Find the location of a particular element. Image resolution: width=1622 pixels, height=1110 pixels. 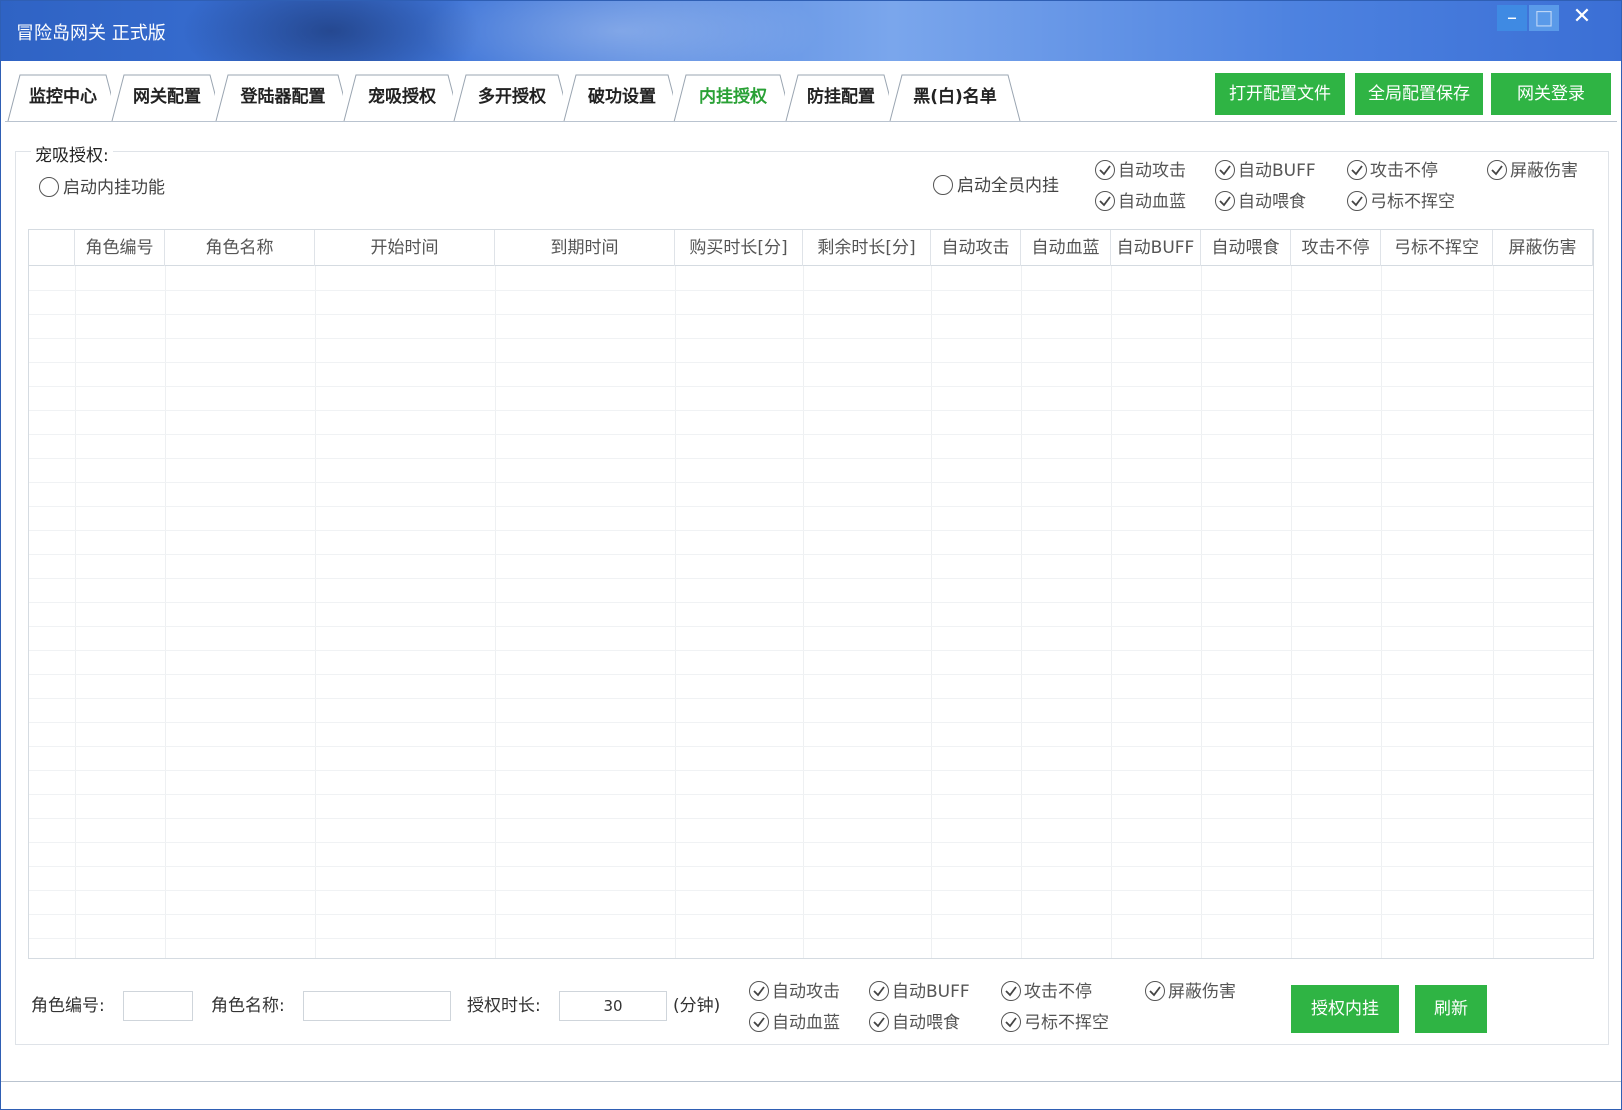

duration-label: 授权时长: is located at coordinates (504, 1006).